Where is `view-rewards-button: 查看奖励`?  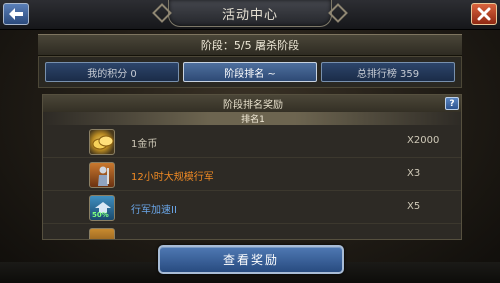
view-rewards-button: 查看奖励 is located at coordinates (251, 259).